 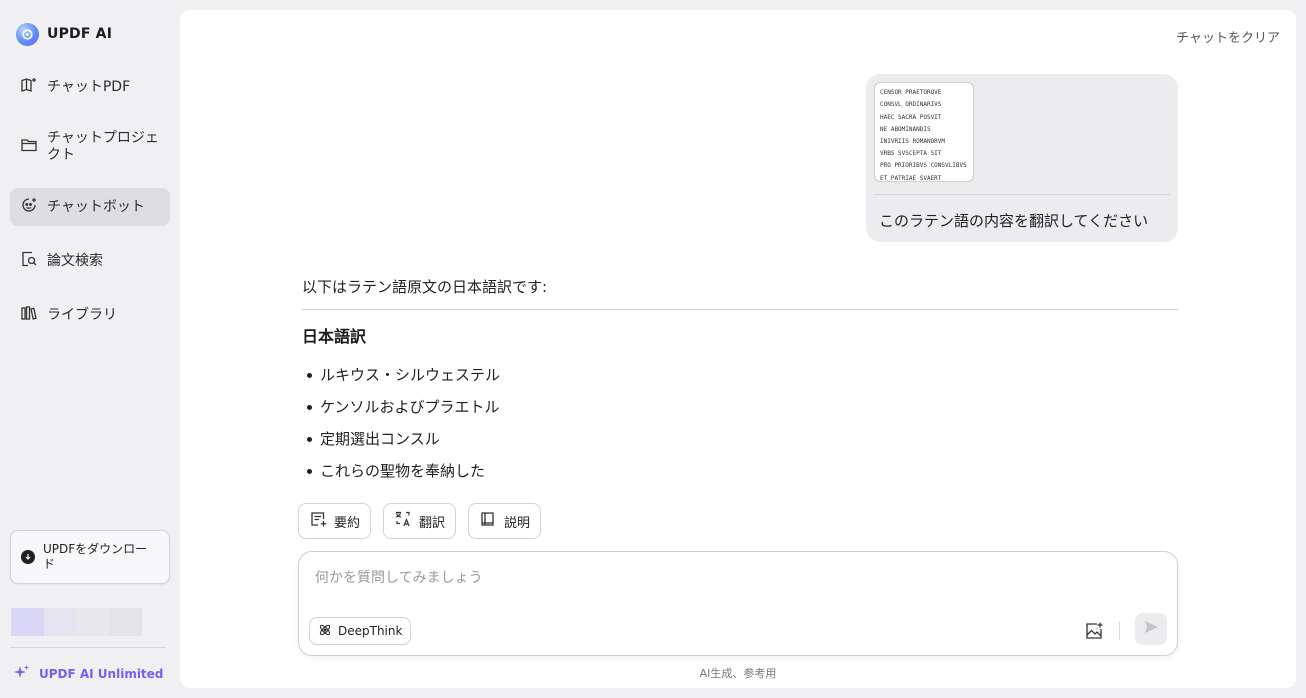 I want to click on thumbnail-text-line: CONSVL ORDINARIVS, so click(x=911, y=105).